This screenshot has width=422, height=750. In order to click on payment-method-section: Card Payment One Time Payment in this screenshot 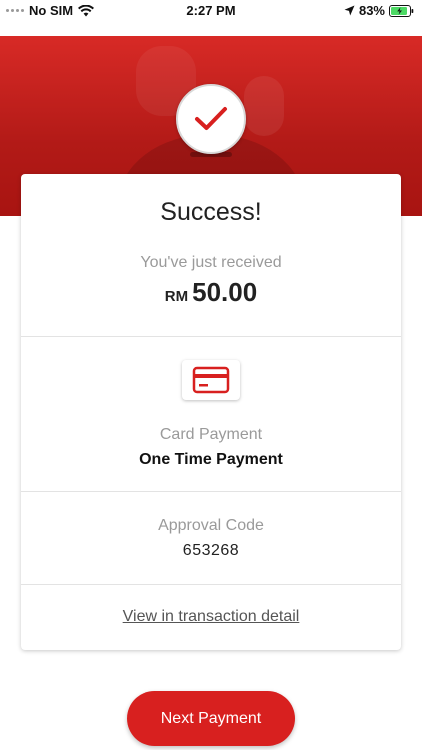, I will do `click(211, 414)`.